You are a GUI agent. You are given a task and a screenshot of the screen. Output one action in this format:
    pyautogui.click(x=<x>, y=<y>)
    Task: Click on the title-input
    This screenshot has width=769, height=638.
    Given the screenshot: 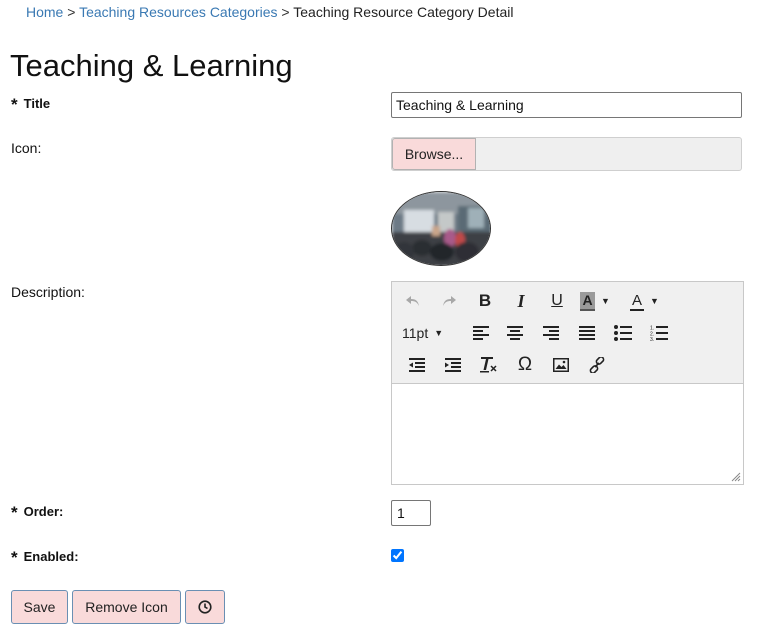 What is the action you would take?
    pyautogui.click(x=566, y=105)
    